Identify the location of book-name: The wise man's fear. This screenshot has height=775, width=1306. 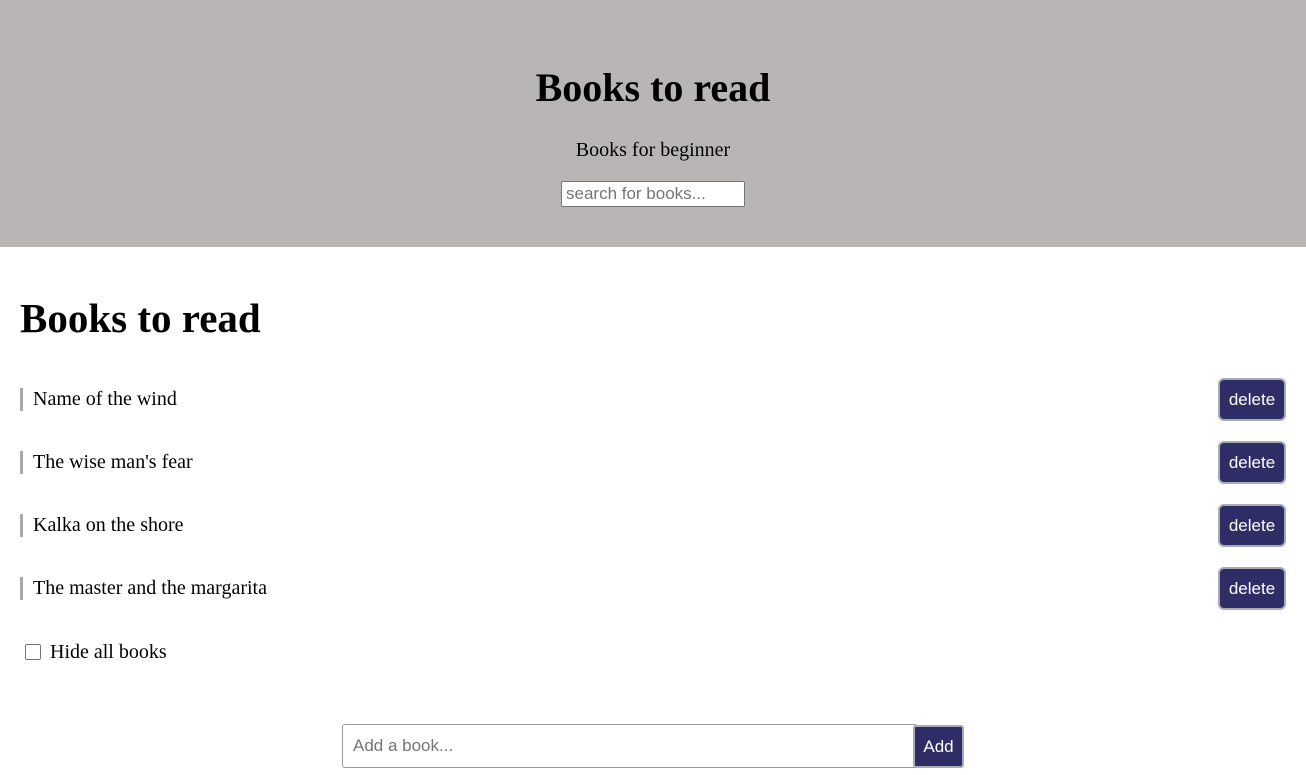
(113, 462).